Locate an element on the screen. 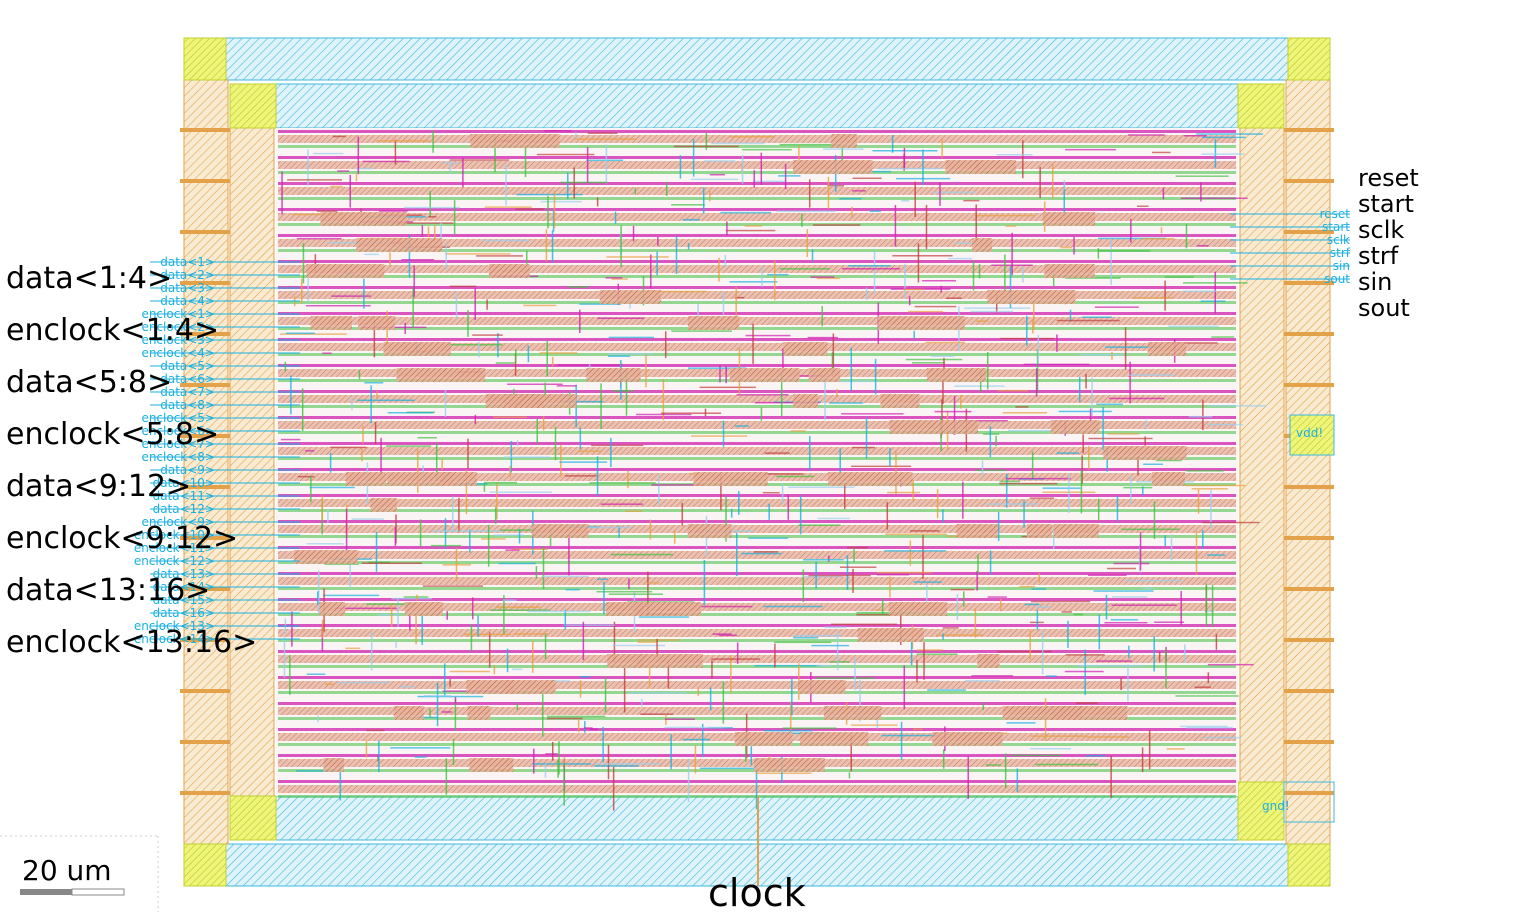  pin-label-sout: sout is located at coordinates (1384, 308).